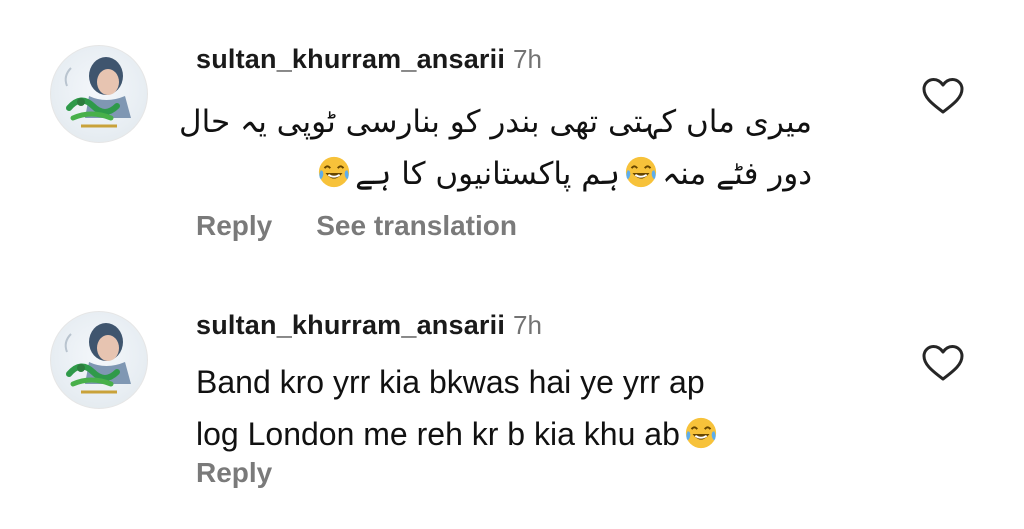 This screenshot has height=529, width=1024. I want to click on comment-line: Band kro yrr kia bkwas hai ye yrr ap, so click(450, 382).